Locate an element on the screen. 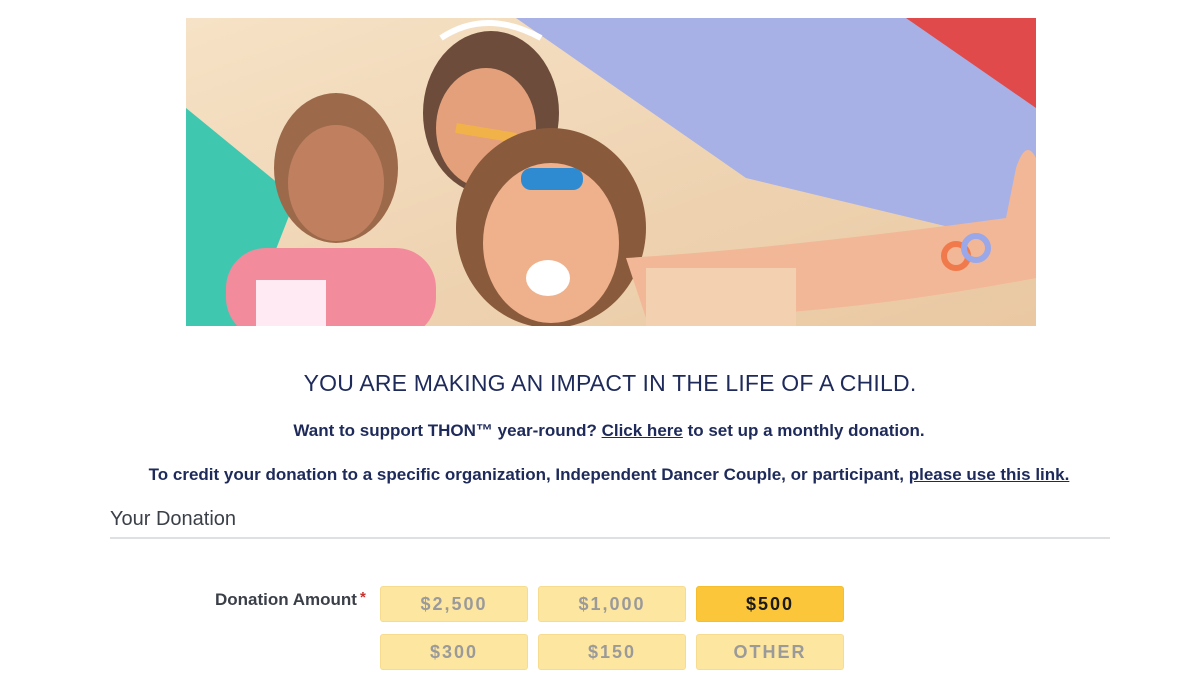  amount-option-1000: $1,000 is located at coordinates (612, 604).